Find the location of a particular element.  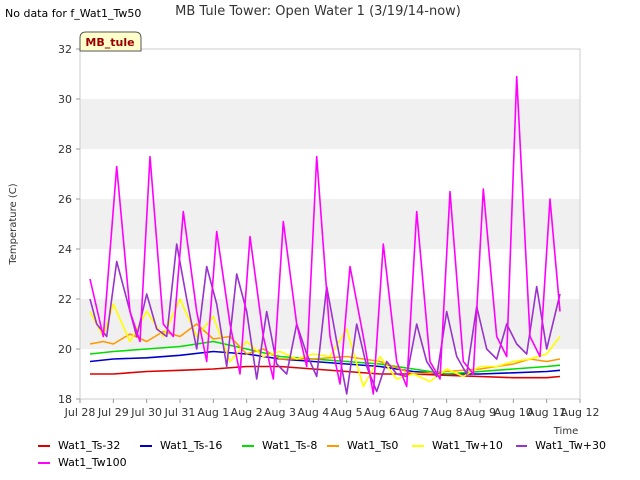

station-tag: MB_tule is located at coordinates (110, 41).